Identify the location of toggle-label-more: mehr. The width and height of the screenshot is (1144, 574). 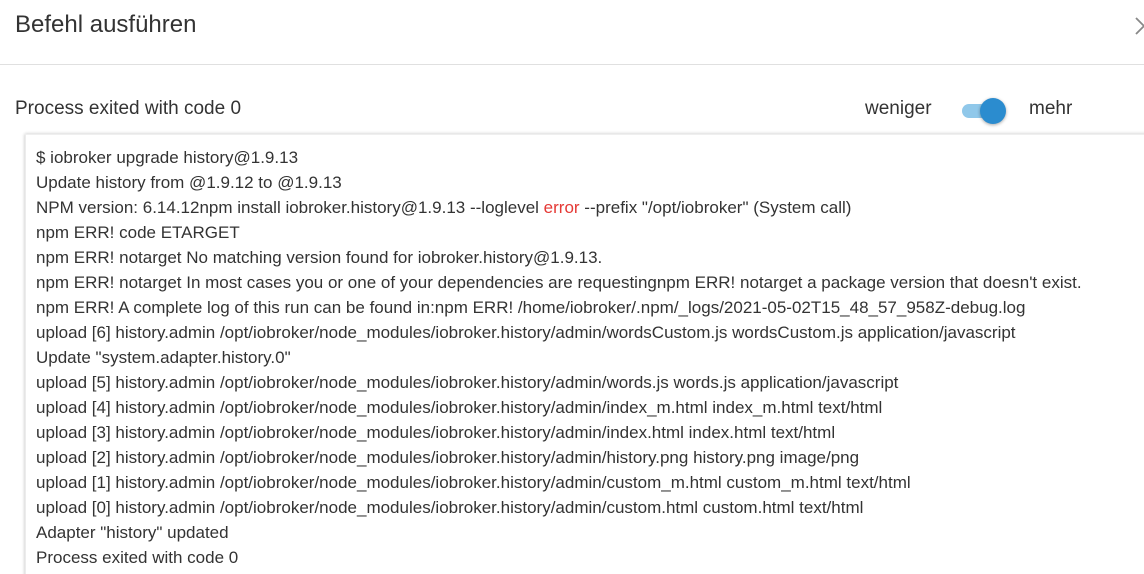
(1051, 108).